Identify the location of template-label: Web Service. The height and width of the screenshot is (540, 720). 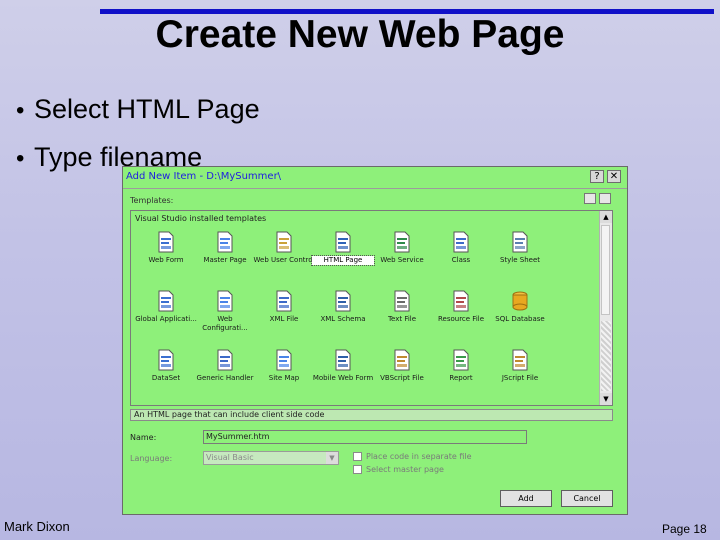
(402, 260).